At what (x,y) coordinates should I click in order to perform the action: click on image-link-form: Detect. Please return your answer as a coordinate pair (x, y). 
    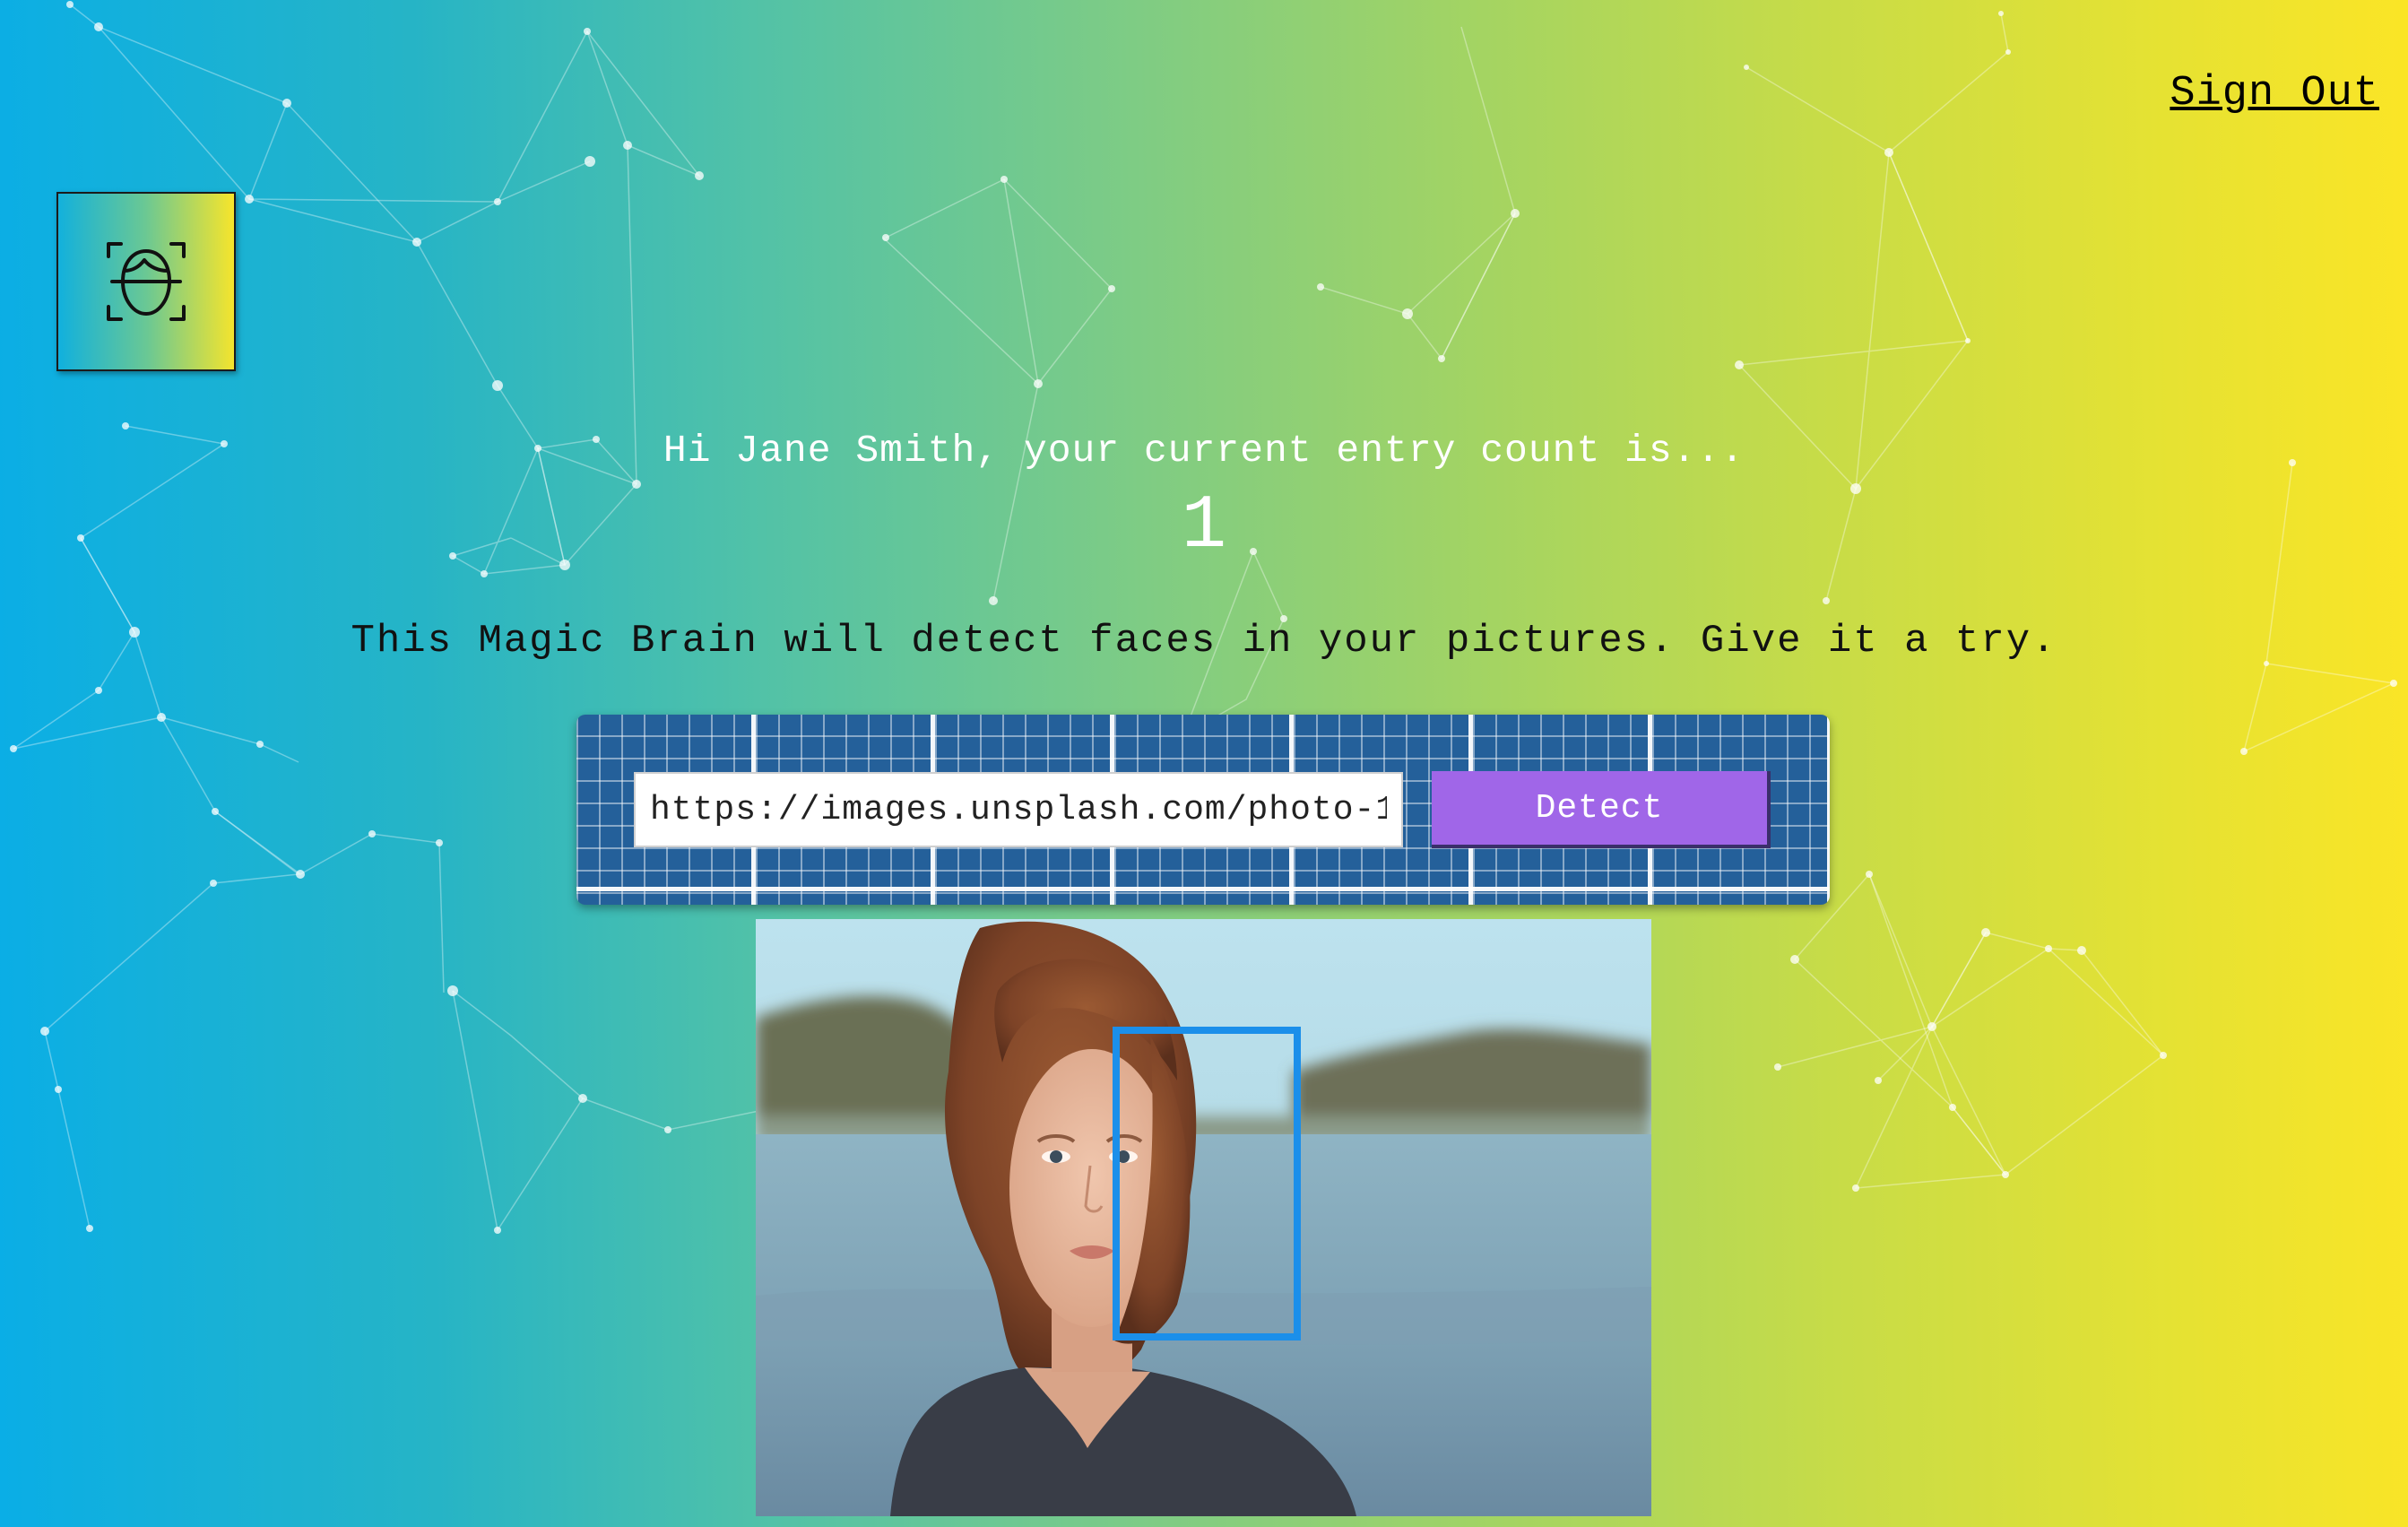
    Looking at the image, I should click on (1203, 810).